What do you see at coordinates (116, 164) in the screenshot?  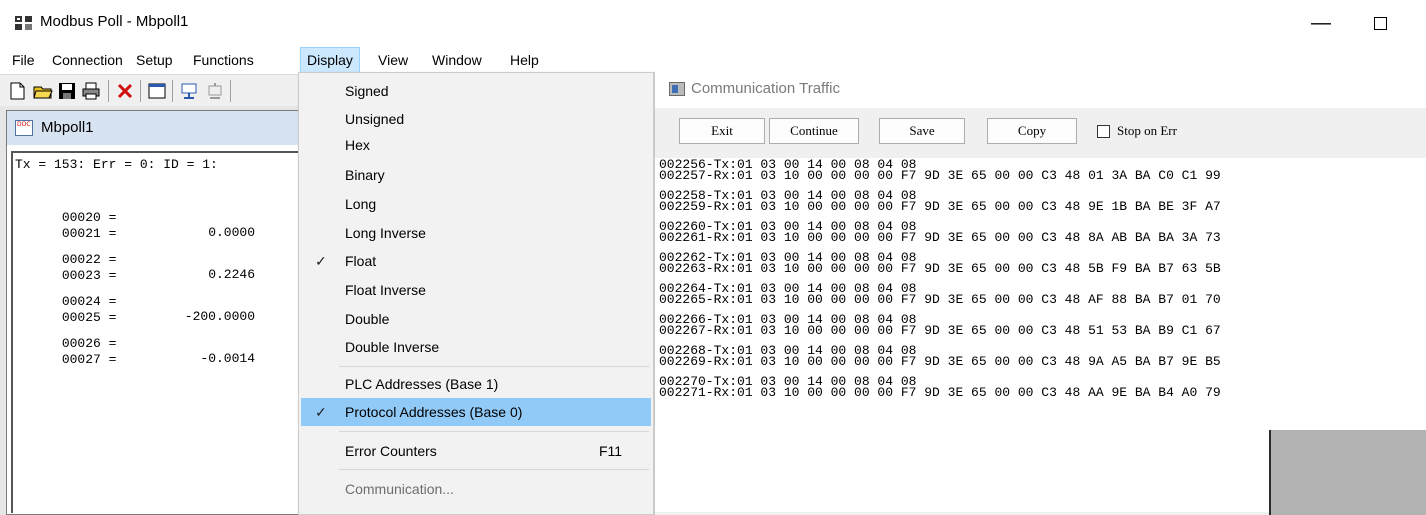 I see `status-line: Tx = 153: Err = 0: ID = 1:` at bounding box center [116, 164].